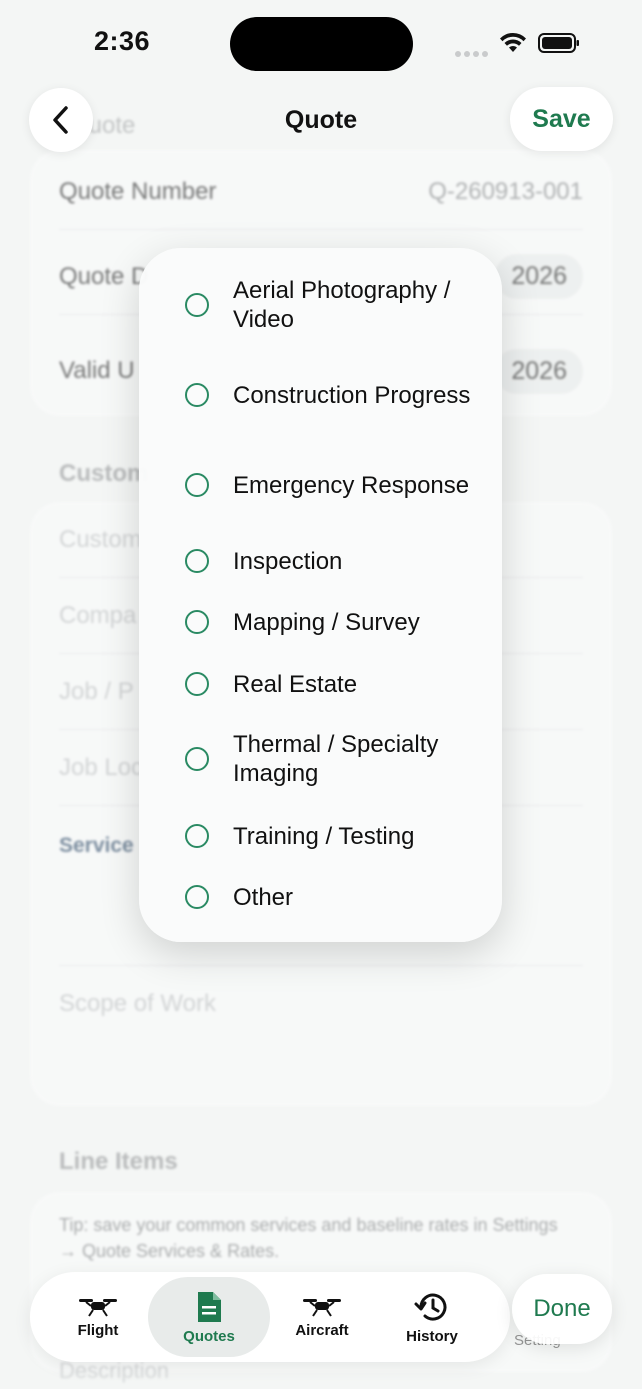 This screenshot has width=642, height=1389. Describe the element at coordinates (336, 759) in the screenshot. I see `service-option-label: Thermal / Specialty Imaging` at that location.